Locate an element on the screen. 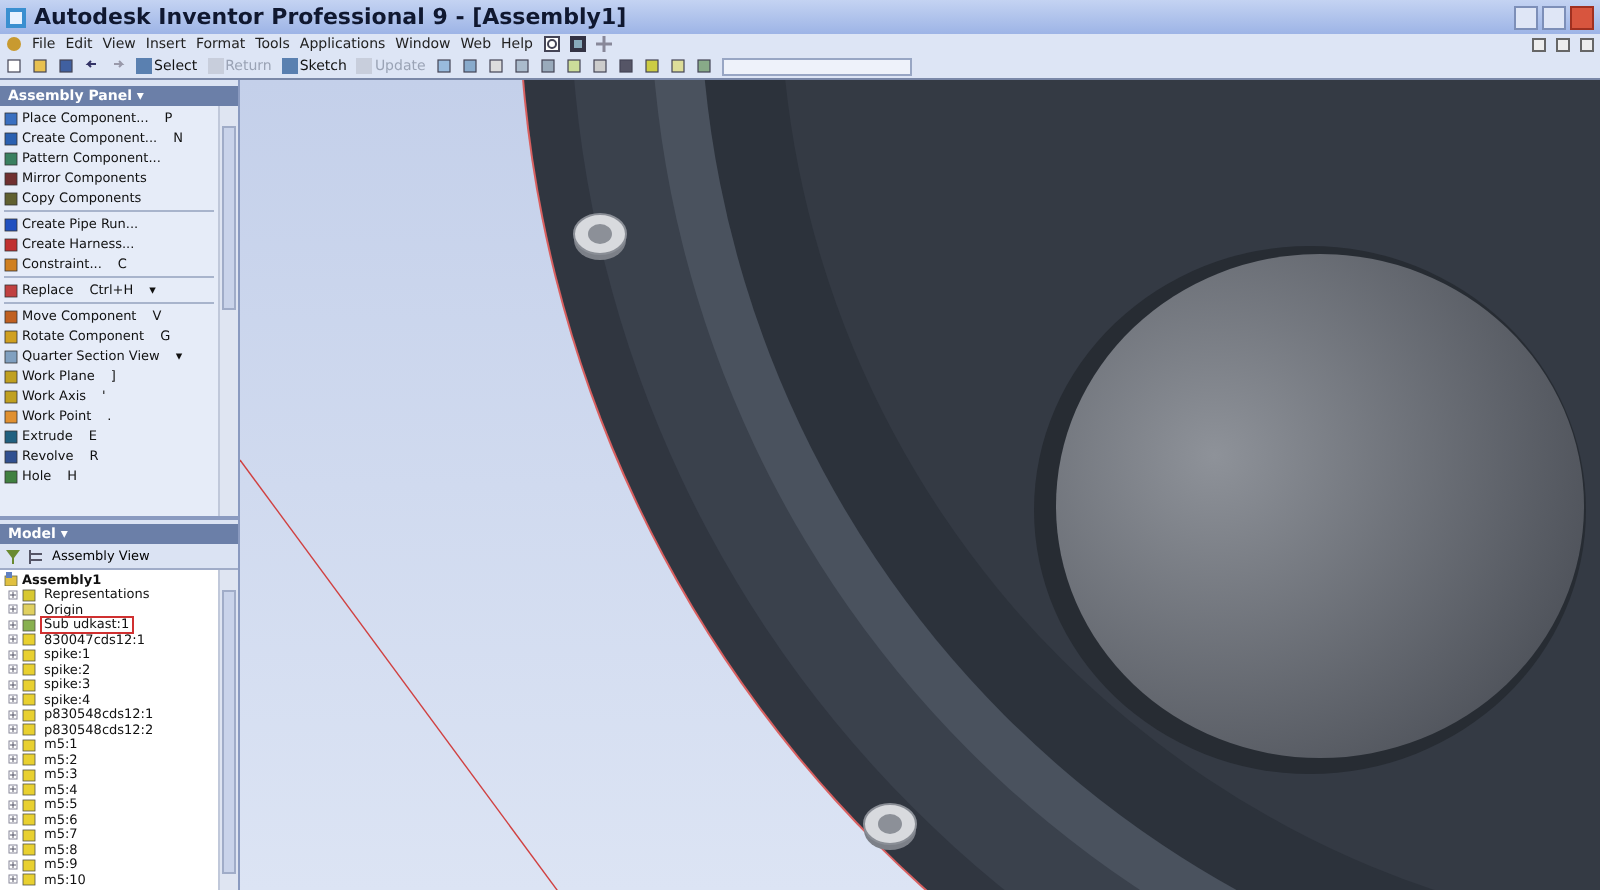 This screenshot has width=1600, height=890. filter-icon is located at coordinates (13, 556).